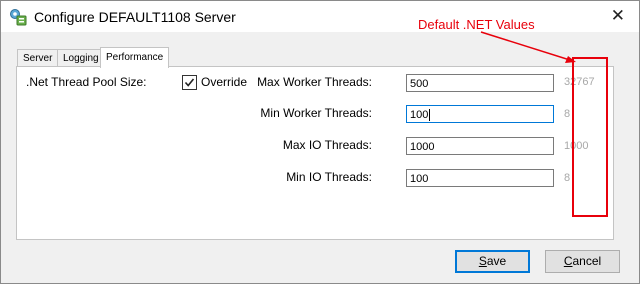 The width and height of the screenshot is (640, 284). Describe the element at coordinates (135, 17) in the screenshot. I see `window-title: Configure DEFAULT1108 Server` at that location.